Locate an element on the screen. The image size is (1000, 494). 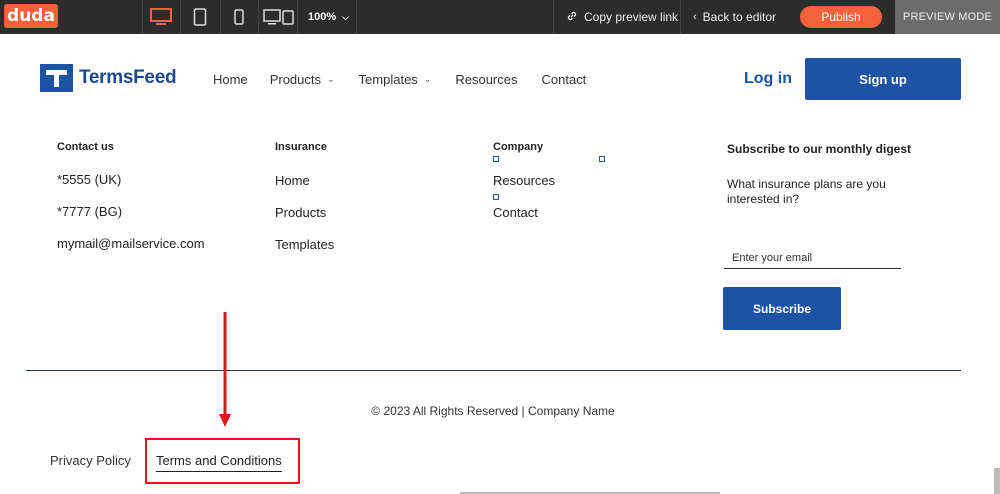
back-to-editor-button: ‹ Back to editor is located at coordinates (734, 17).